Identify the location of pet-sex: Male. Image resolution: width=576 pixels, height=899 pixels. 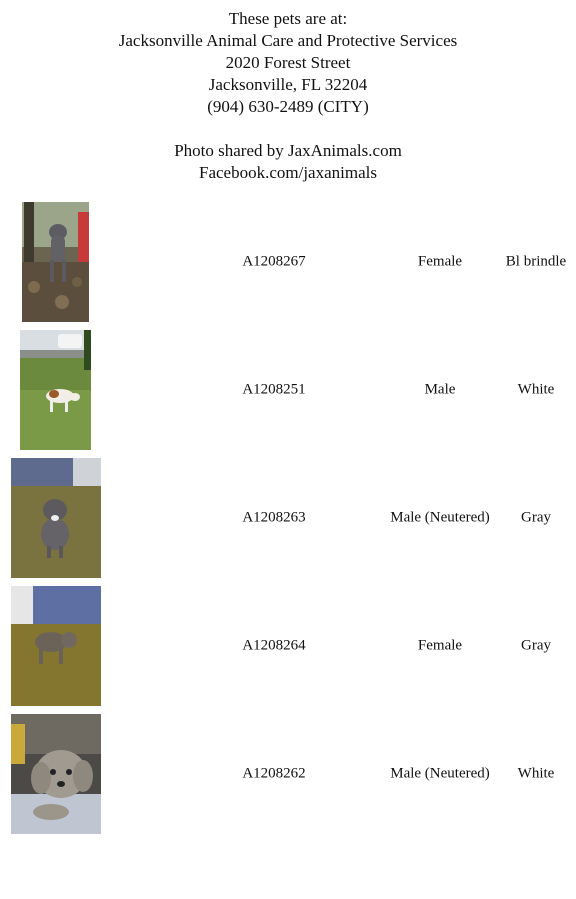
(440, 389).